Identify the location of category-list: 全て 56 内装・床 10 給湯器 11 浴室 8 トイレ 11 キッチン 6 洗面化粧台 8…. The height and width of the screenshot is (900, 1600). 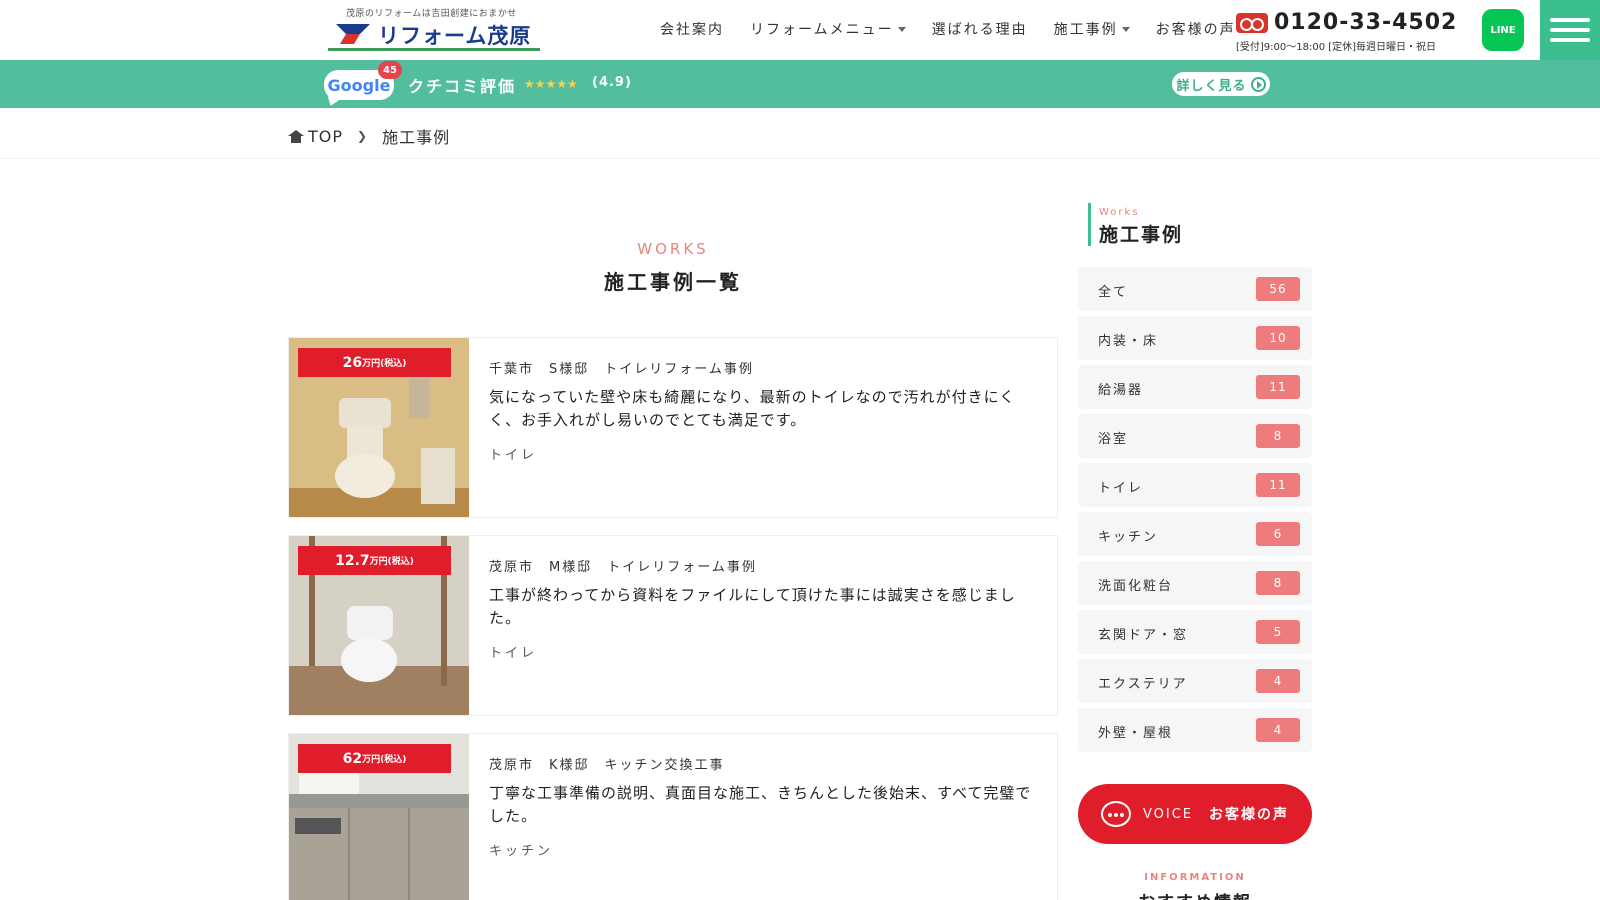
(1195, 512).